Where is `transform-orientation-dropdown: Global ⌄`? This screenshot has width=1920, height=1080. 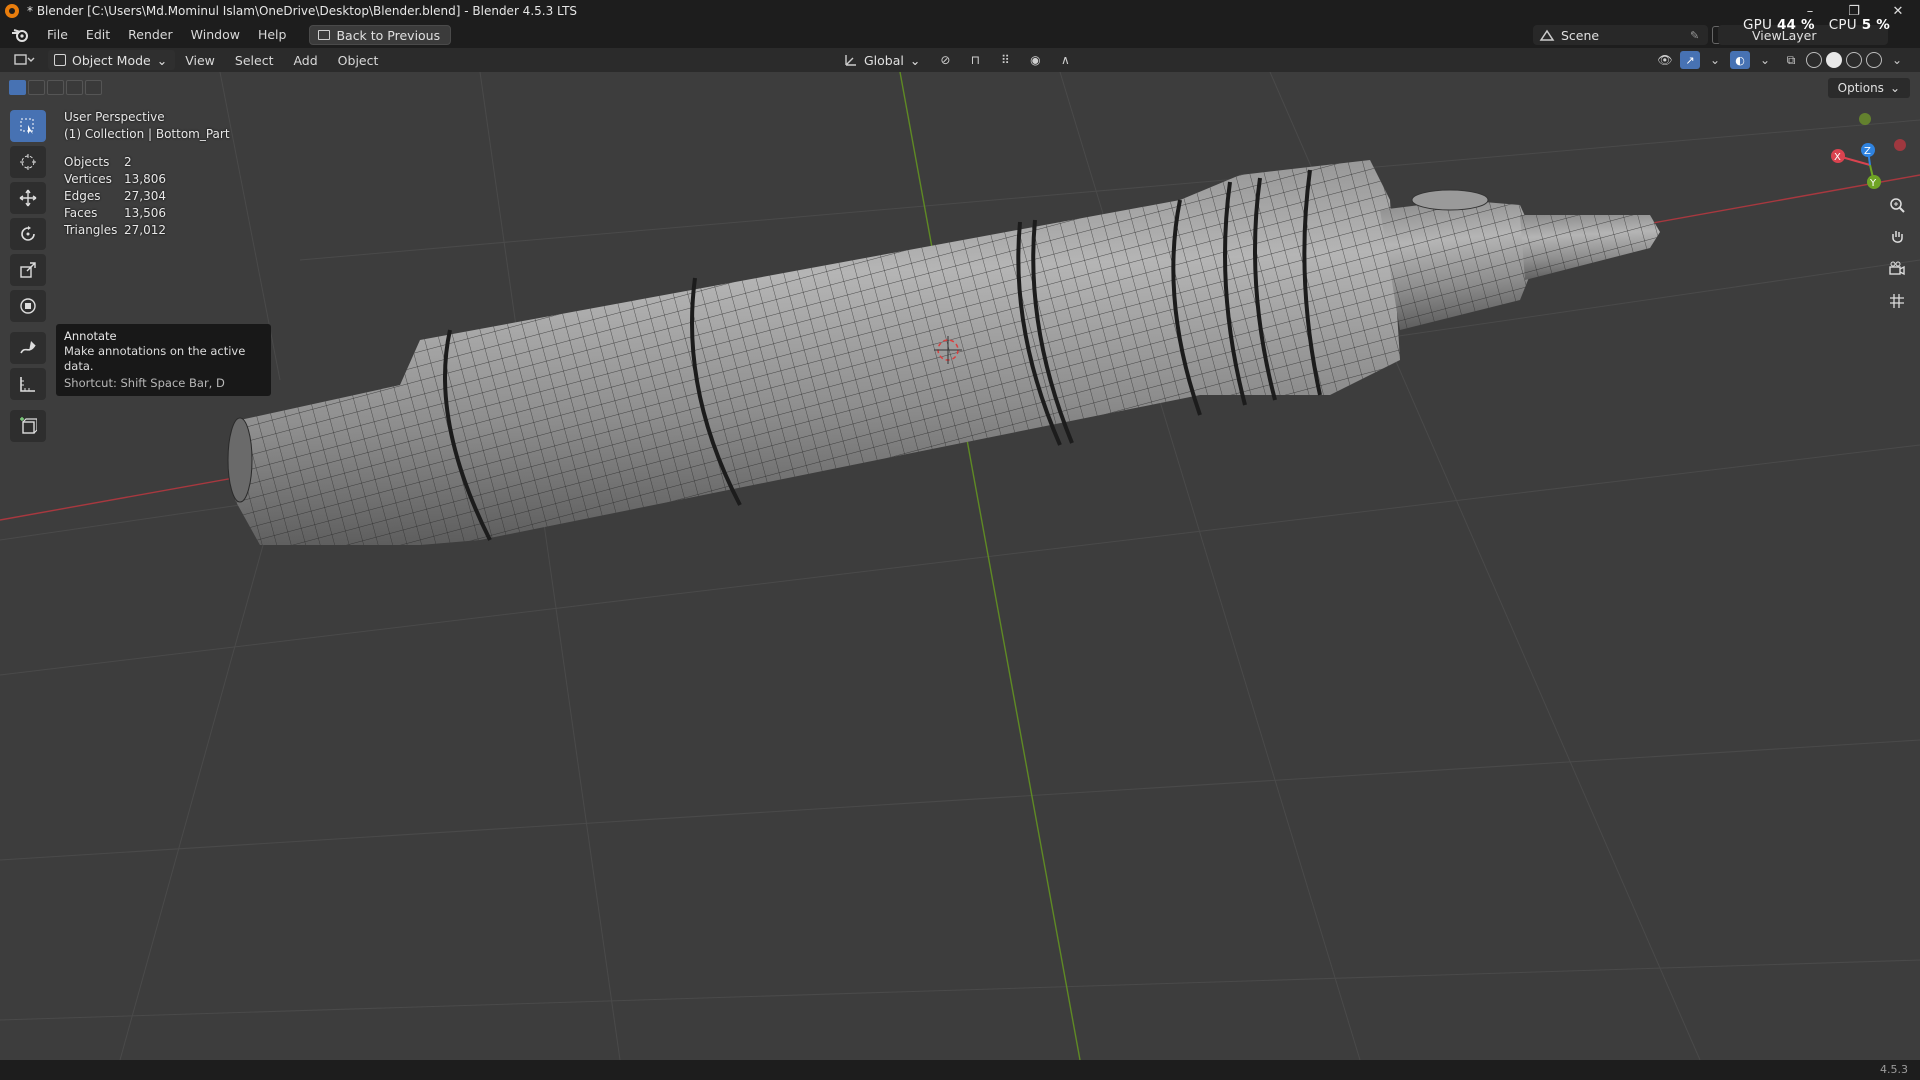
transform-orientation-dropdown: Global ⌄ is located at coordinates (882, 60).